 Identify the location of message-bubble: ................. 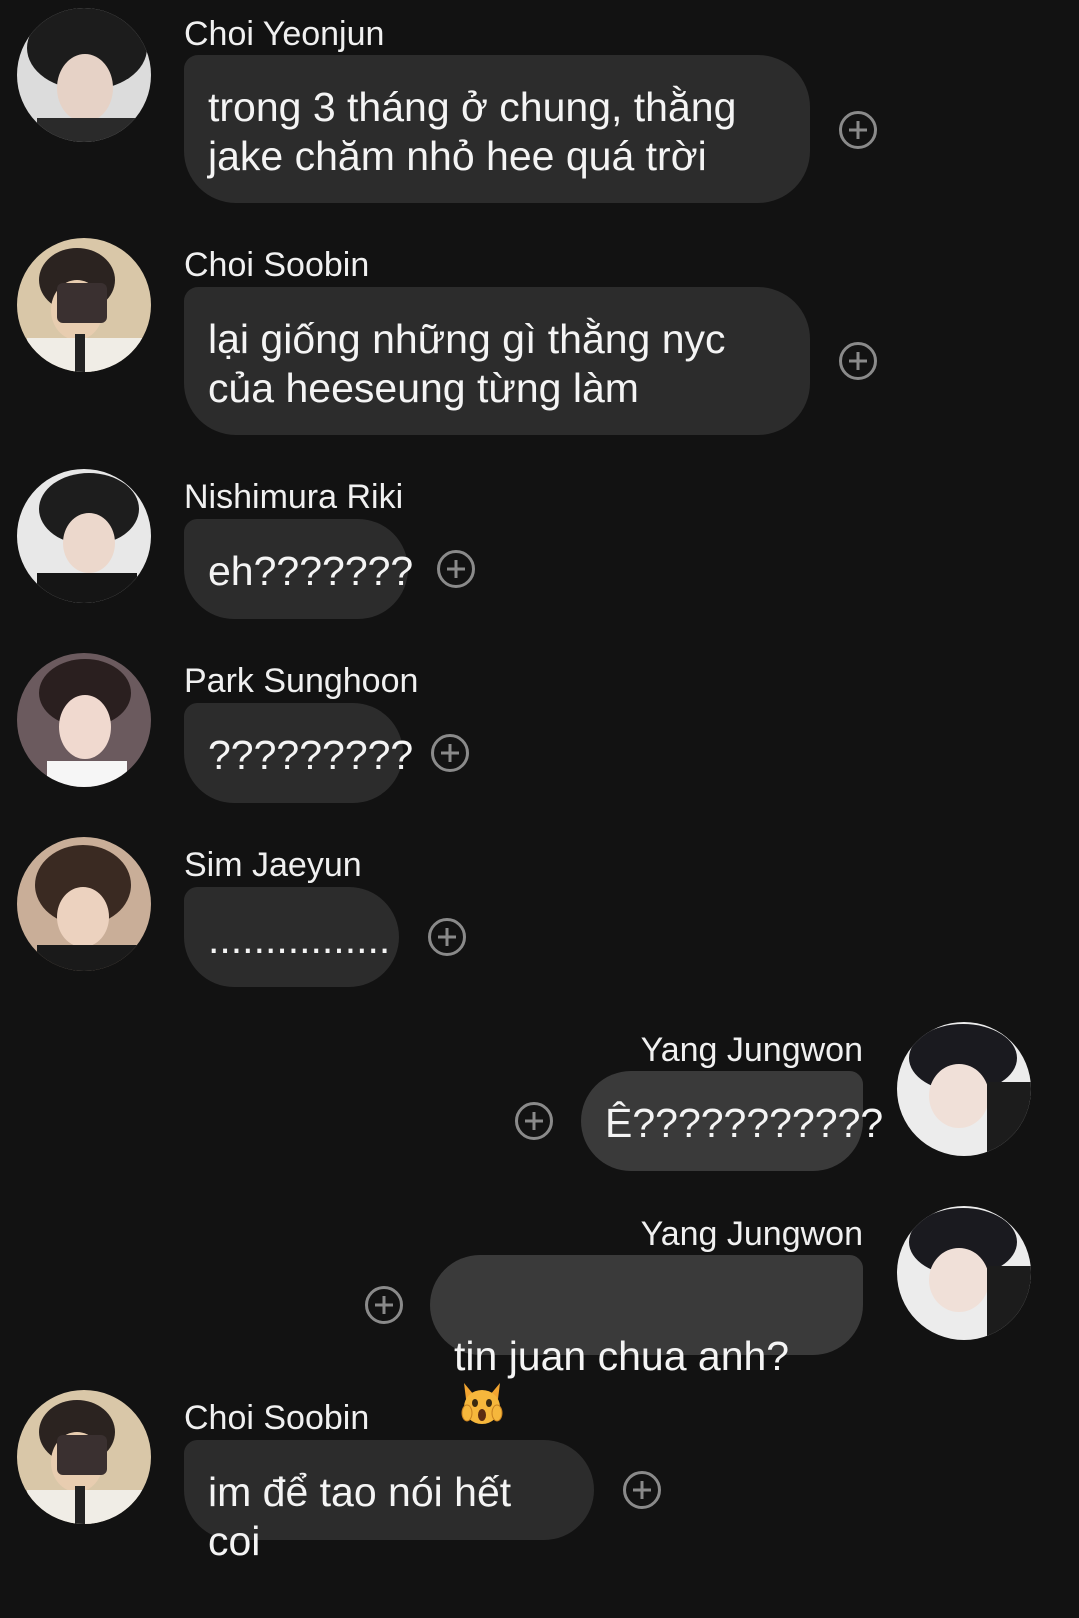
(291, 937).